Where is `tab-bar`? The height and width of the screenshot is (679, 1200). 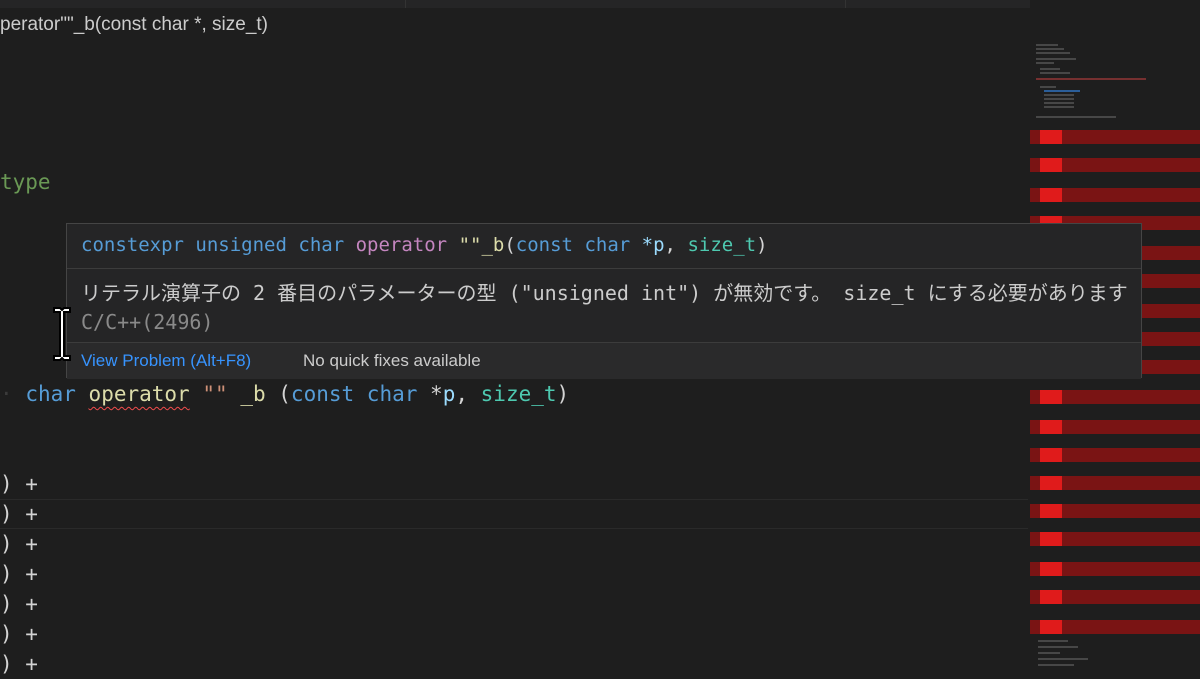 tab-bar is located at coordinates (600, 4).